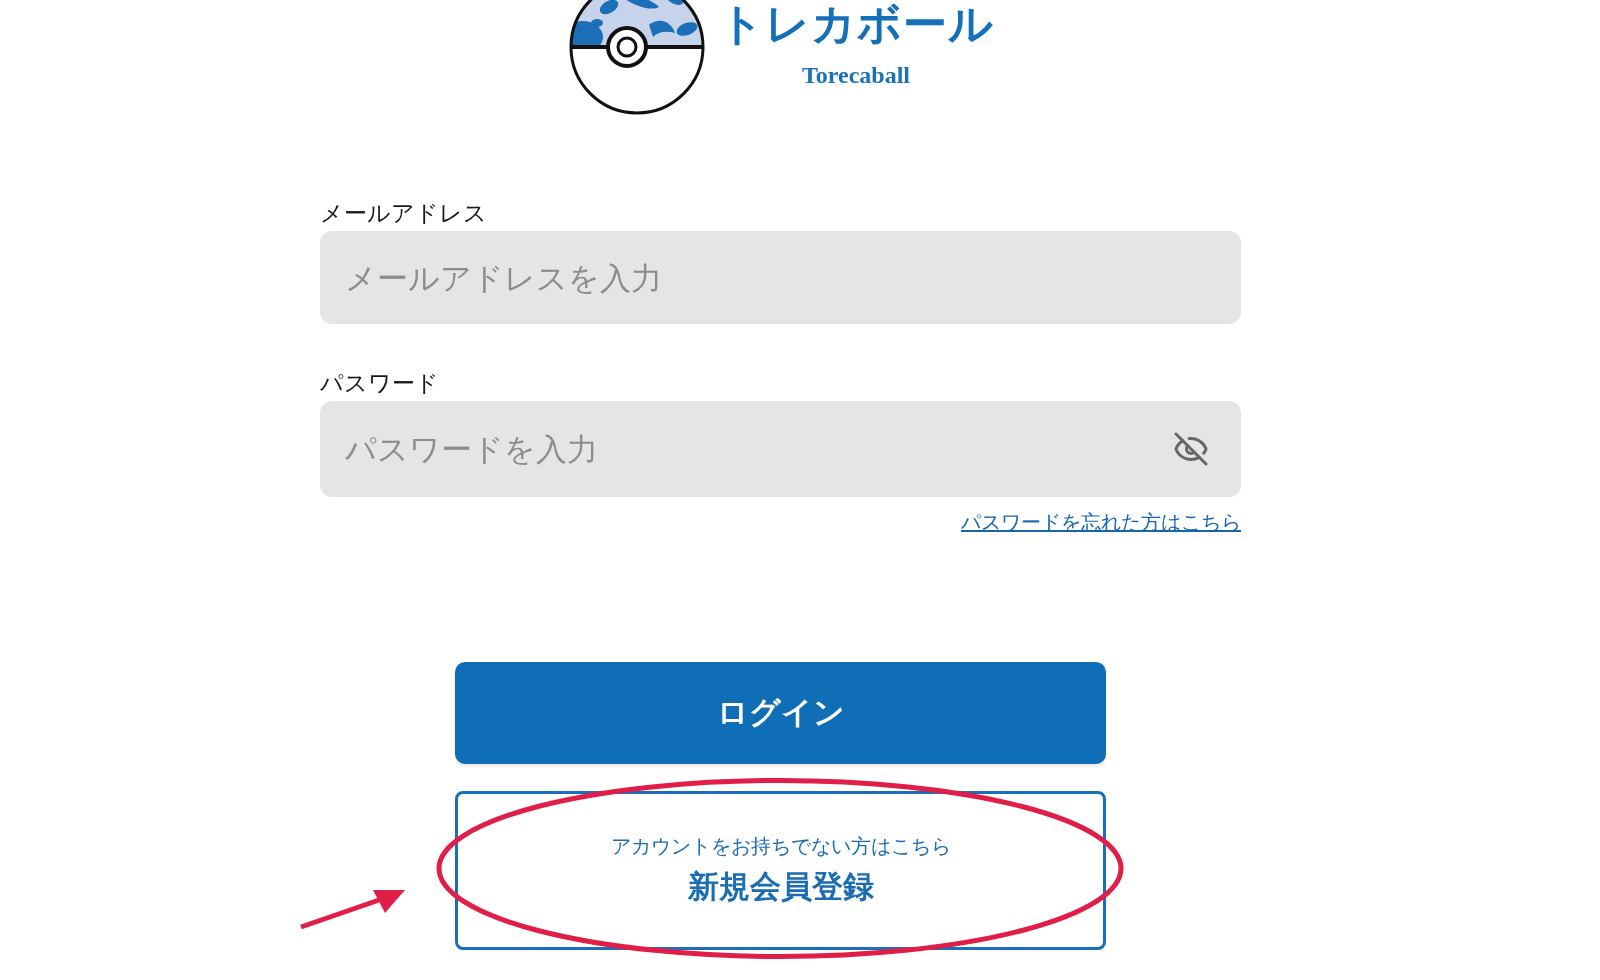 The image size is (1600, 980). What do you see at coordinates (1101, 522) in the screenshot?
I see `forgot-password-link: パスワードを忘れた方はこちら` at bounding box center [1101, 522].